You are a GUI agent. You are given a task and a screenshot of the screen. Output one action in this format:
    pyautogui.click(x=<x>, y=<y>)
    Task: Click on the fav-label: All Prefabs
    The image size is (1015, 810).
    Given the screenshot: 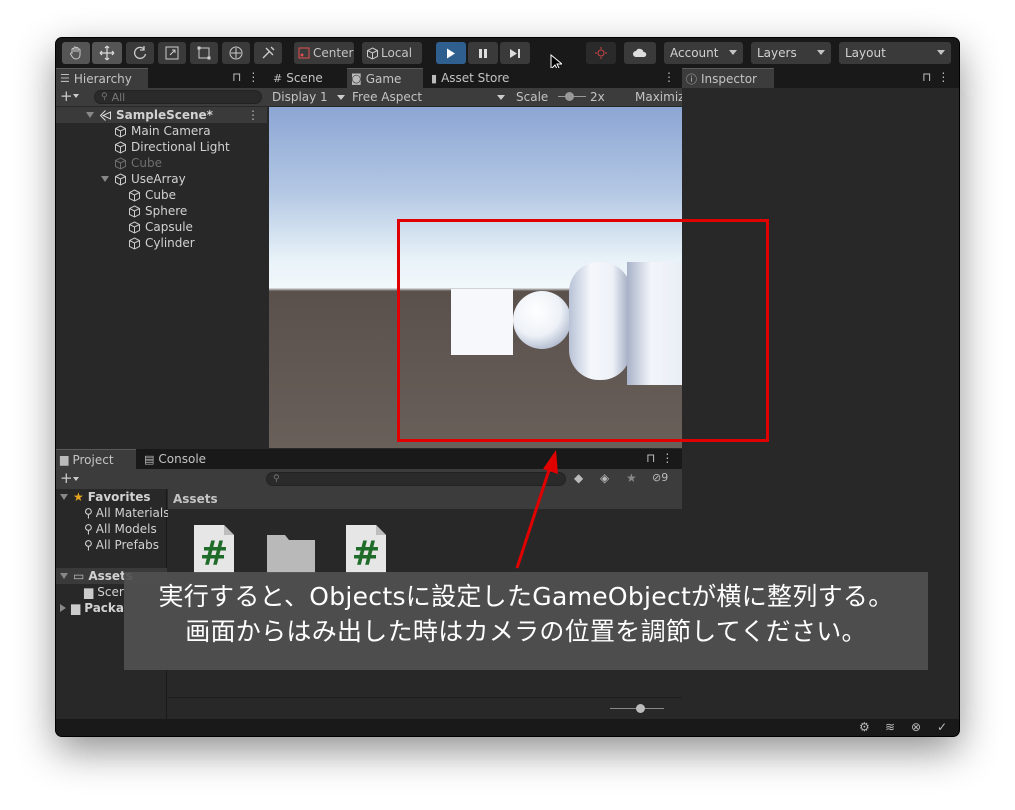 What is the action you would take?
    pyautogui.click(x=127, y=545)
    